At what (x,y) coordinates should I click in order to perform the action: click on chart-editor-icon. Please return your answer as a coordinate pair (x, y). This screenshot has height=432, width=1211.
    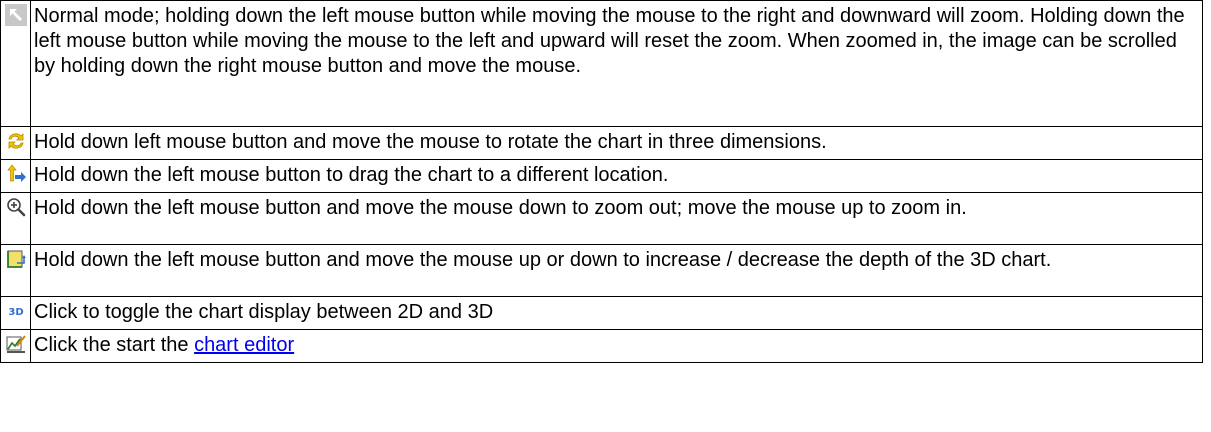
    Looking at the image, I should click on (16, 344).